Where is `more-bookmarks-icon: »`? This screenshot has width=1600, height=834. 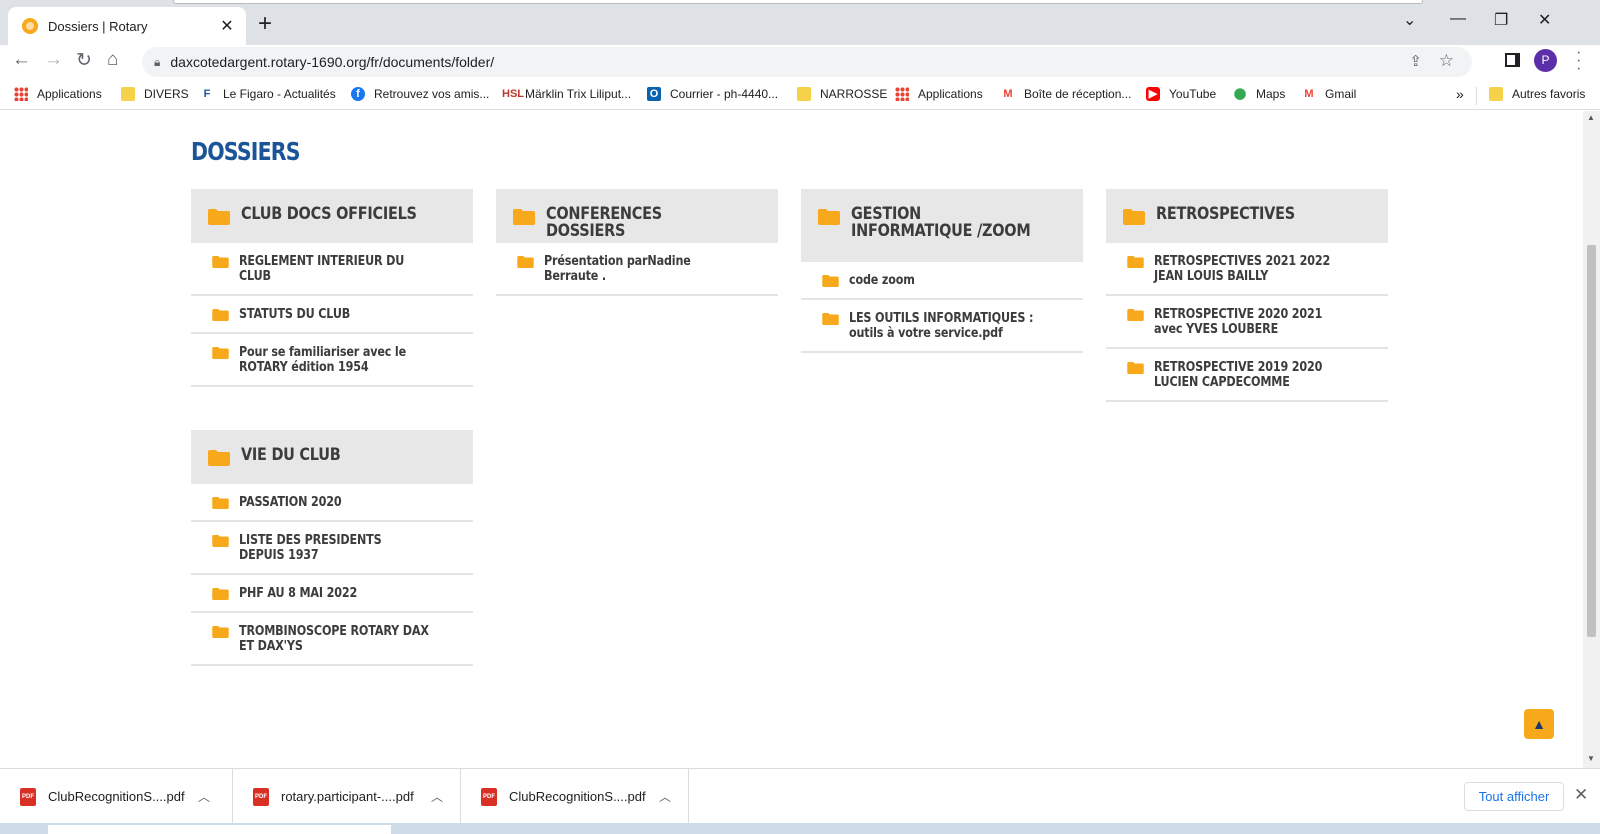
more-bookmarks-icon: » is located at coordinates (1460, 94).